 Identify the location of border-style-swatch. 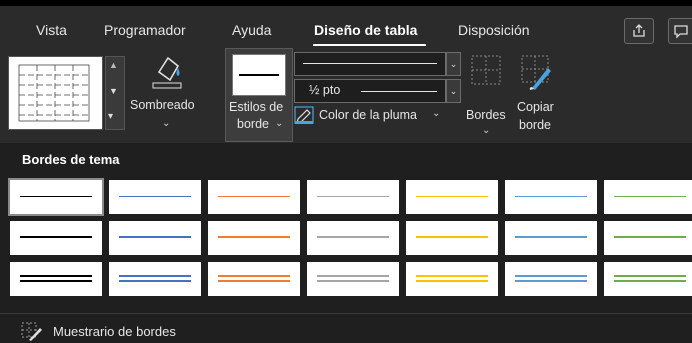
(259, 75).